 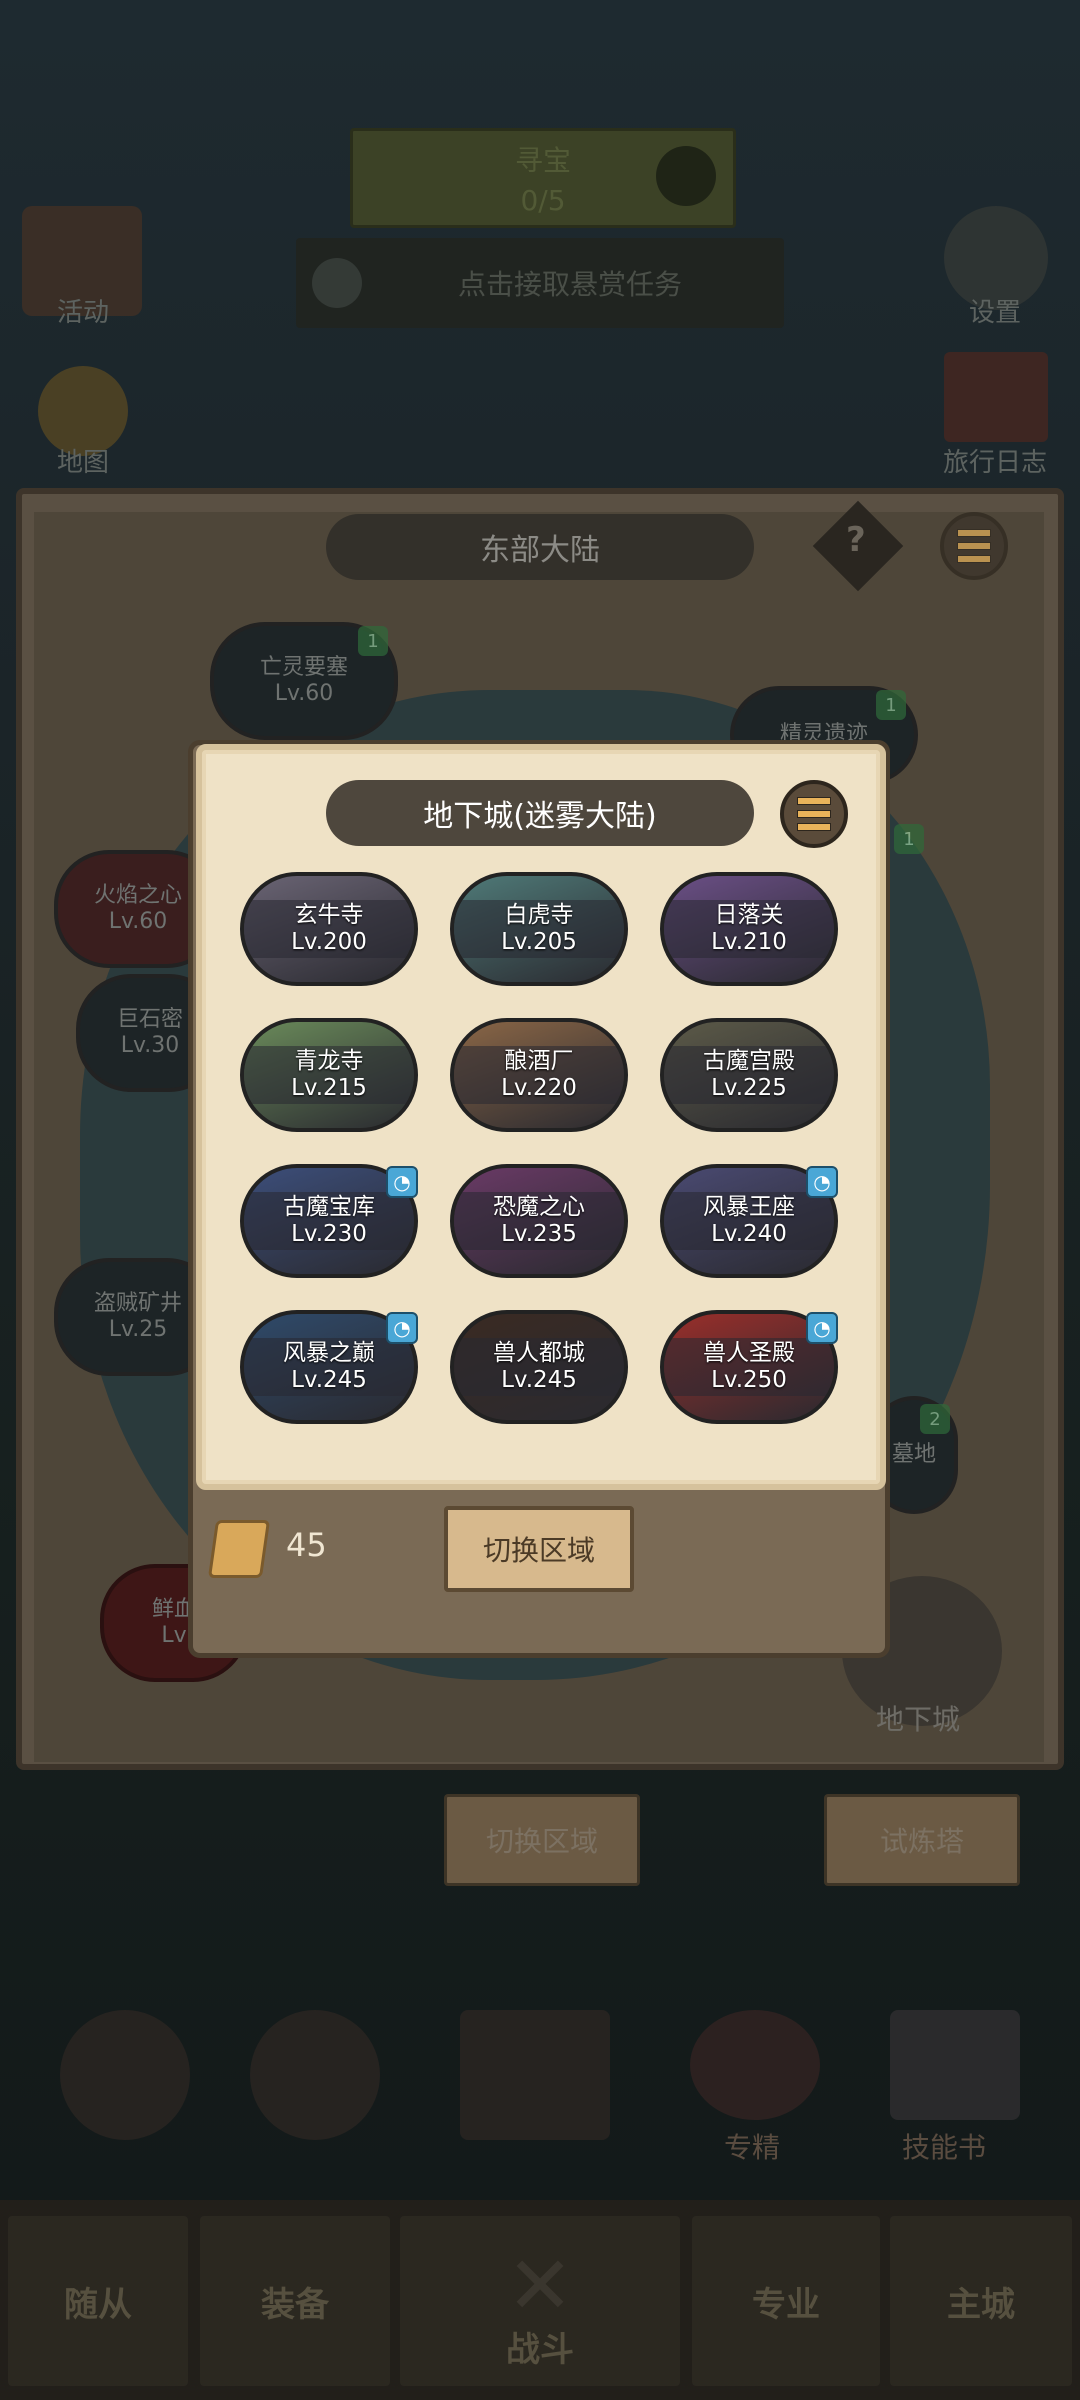 What do you see at coordinates (918, 1719) in the screenshot?
I see `dungeon-portal-label: 地下城` at bounding box center [918, 1719].